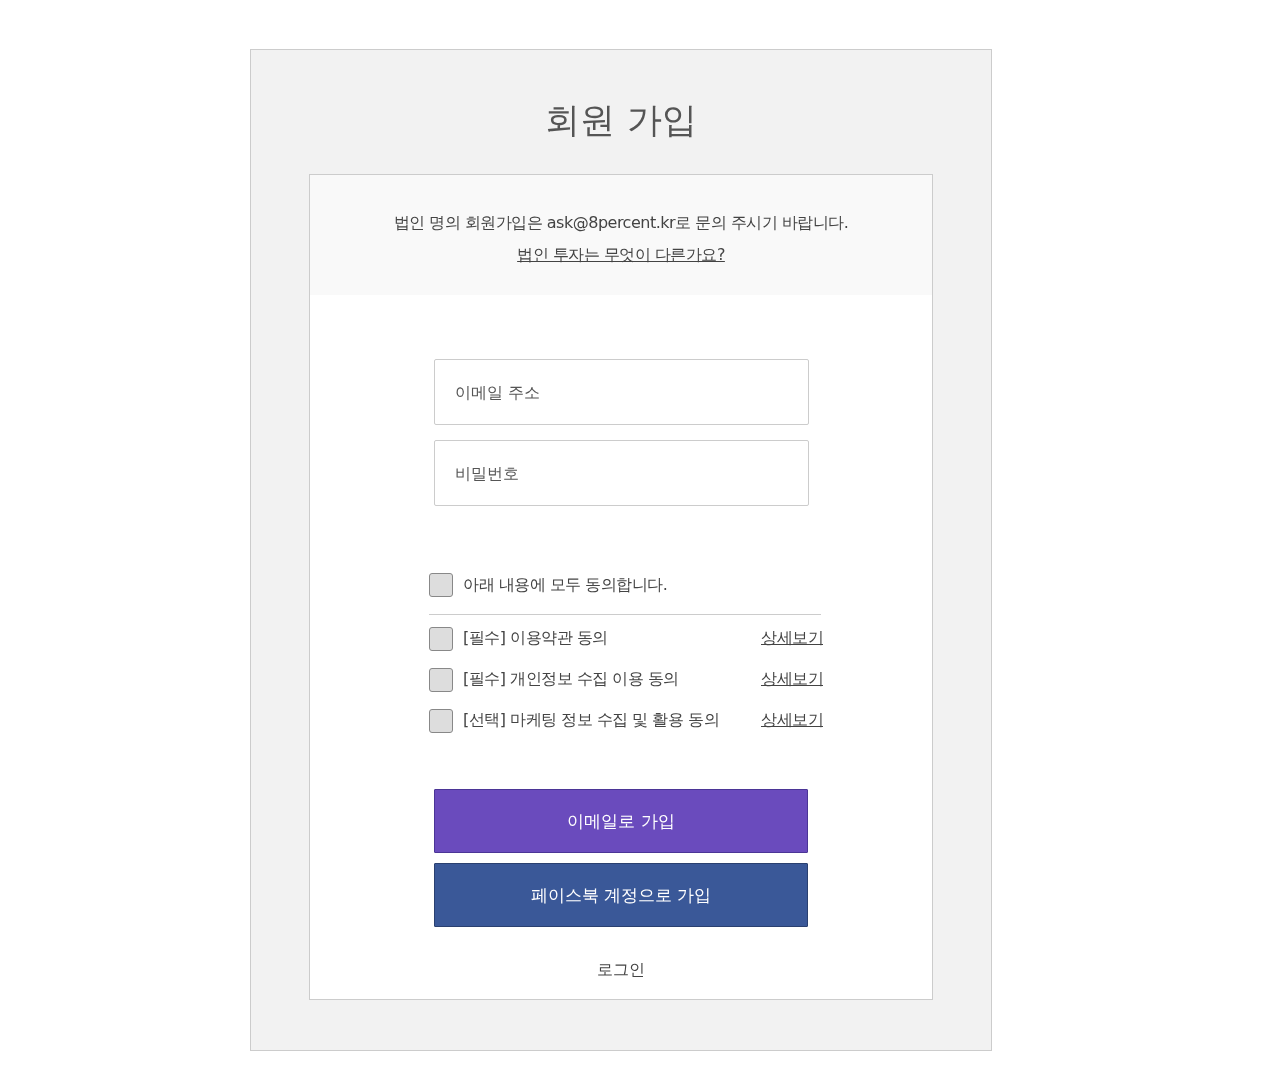 This screenshot has height=1087, width=1280. I want to click on checkbox-label: [선택] 마케팅 정보 수집 및 활용 동의, so click(591, 720).